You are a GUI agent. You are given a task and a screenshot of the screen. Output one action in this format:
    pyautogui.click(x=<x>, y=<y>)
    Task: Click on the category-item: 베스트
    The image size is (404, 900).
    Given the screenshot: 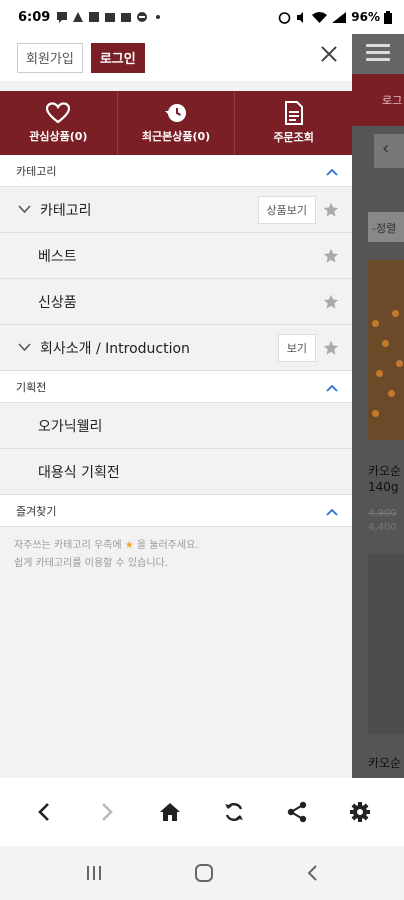 What is the action you would take?
    pyautogui.click(x=176, y=256)
    